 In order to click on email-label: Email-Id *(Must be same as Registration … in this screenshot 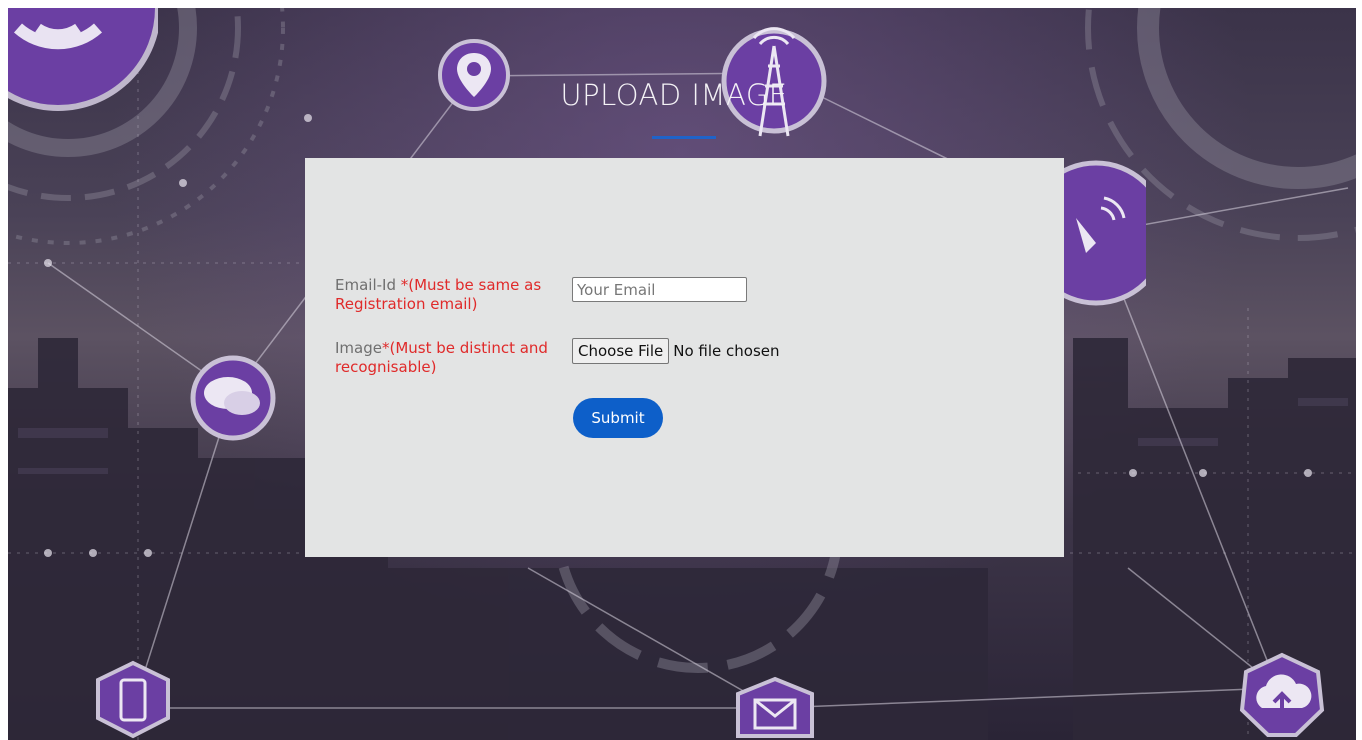, I will do `click(445, 295)`.